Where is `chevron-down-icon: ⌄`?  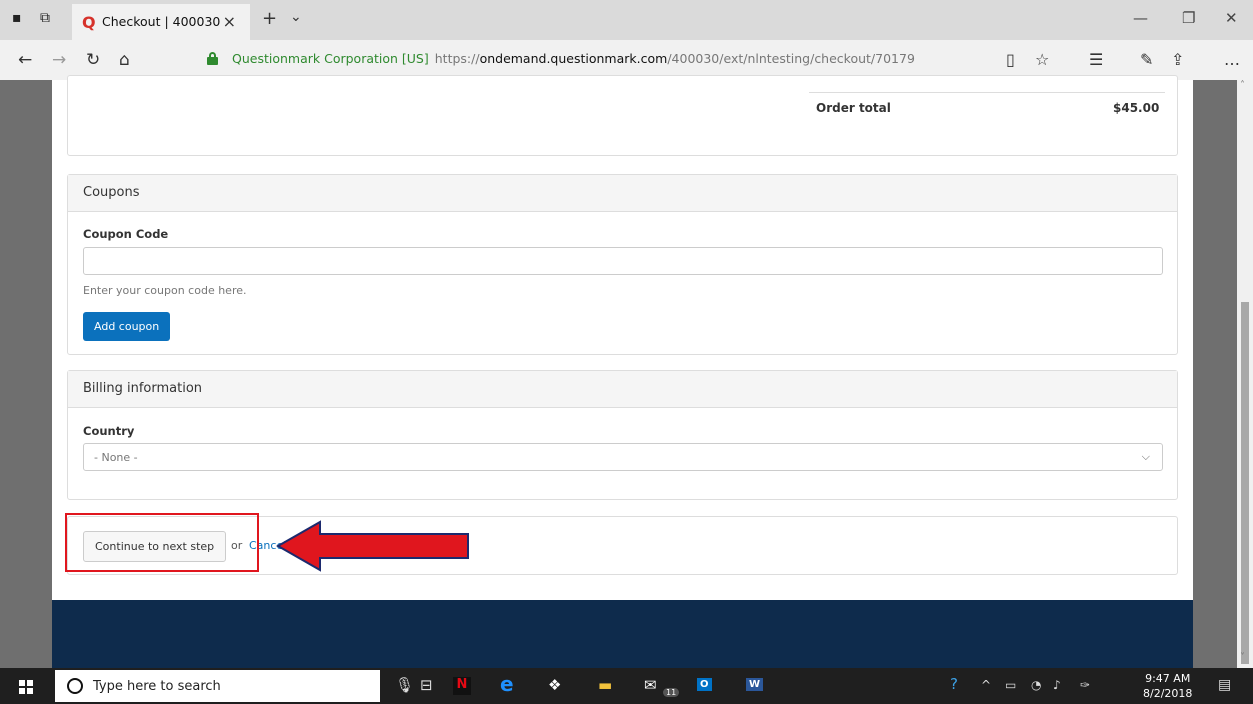 chevron-down-icon: ⌄ is located at coordinates (296, 17).